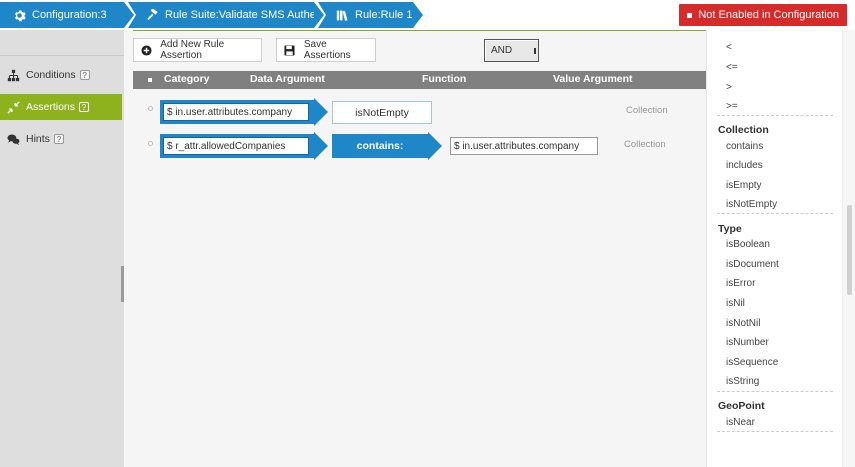 The height and width of the screenshot is (467, 855). I want to click on sidebar-item-label: Conditions, so click(51, 75).